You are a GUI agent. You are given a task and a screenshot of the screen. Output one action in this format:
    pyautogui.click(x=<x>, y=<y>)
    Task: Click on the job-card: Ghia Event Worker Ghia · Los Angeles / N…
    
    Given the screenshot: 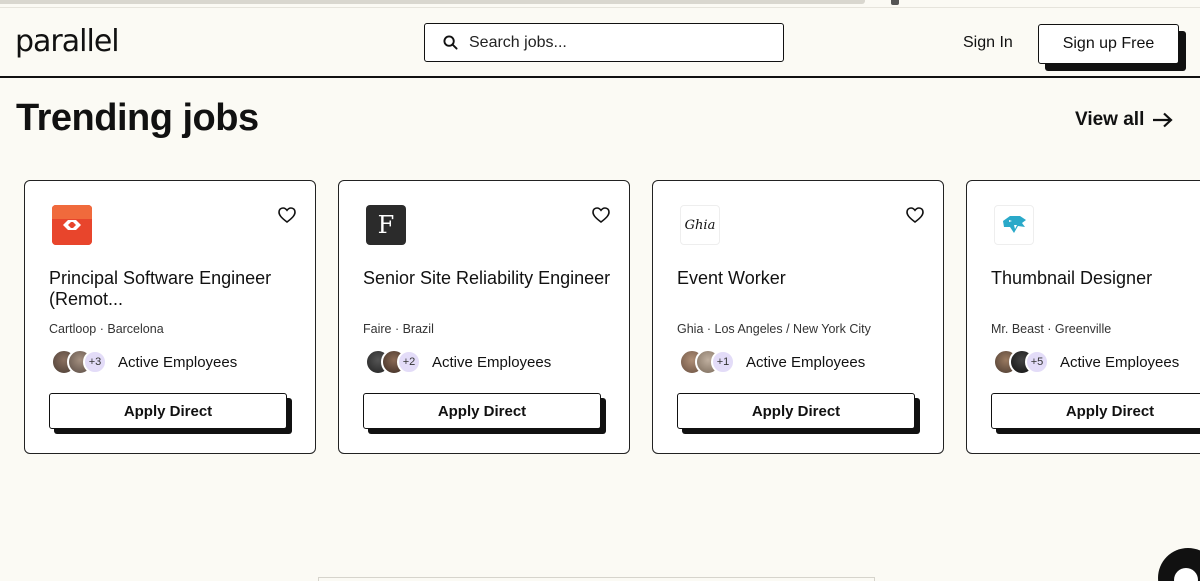 What is the action you would take?
    pyautogui.click(x=798, y=317)
    